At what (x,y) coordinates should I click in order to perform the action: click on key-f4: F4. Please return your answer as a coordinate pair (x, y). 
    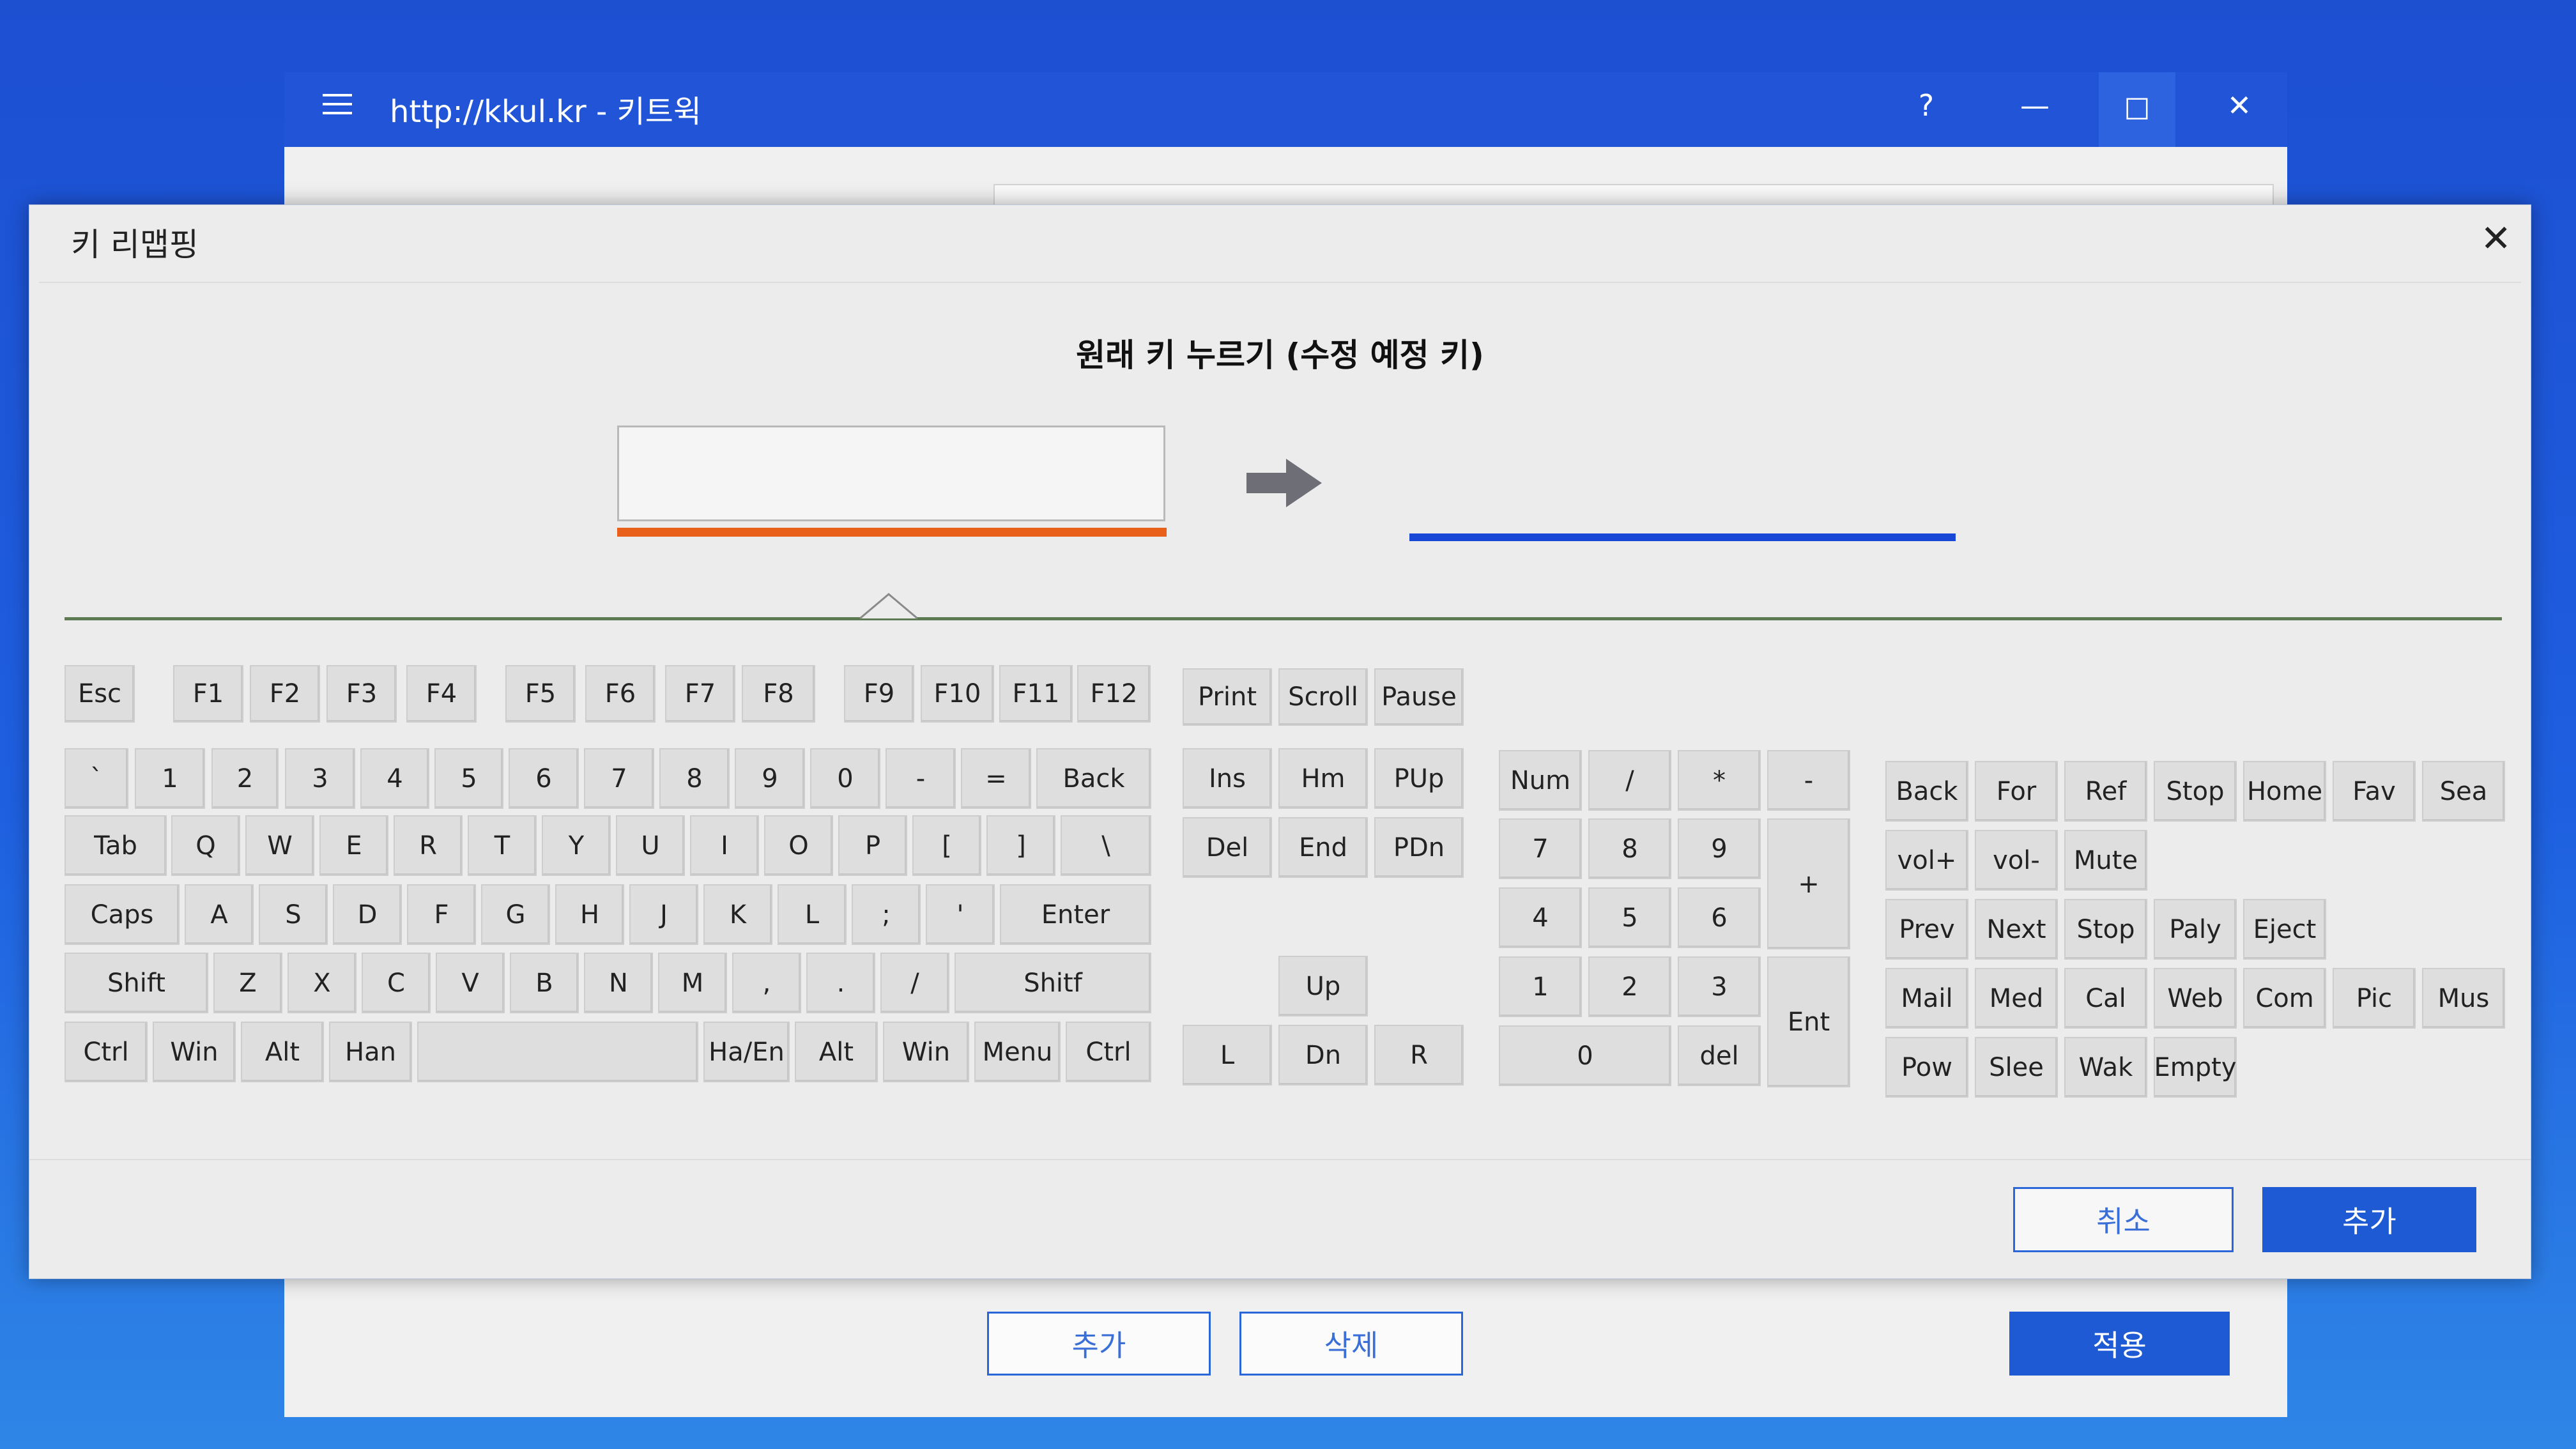
    Looking at the image, I should click on (441, 694).